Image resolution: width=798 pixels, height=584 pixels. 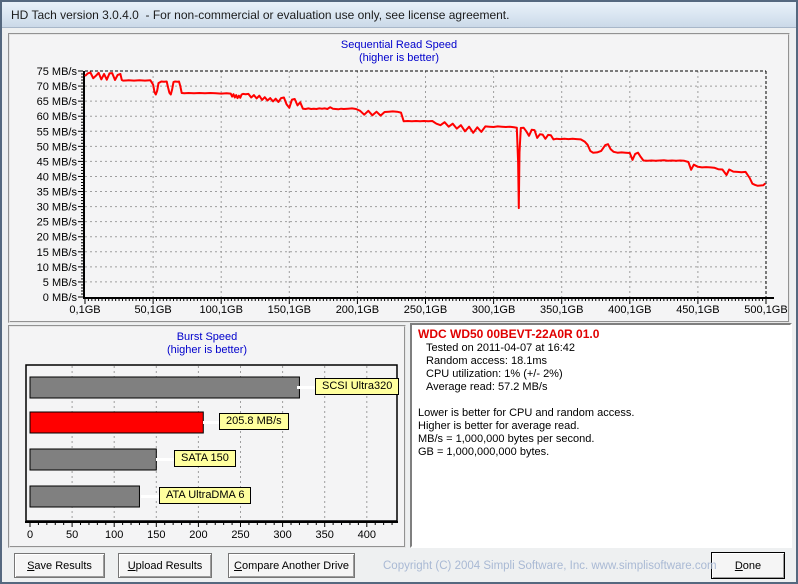 I want to click on axis-tick-label: 40 MB/s, so click(x=57, y=177).